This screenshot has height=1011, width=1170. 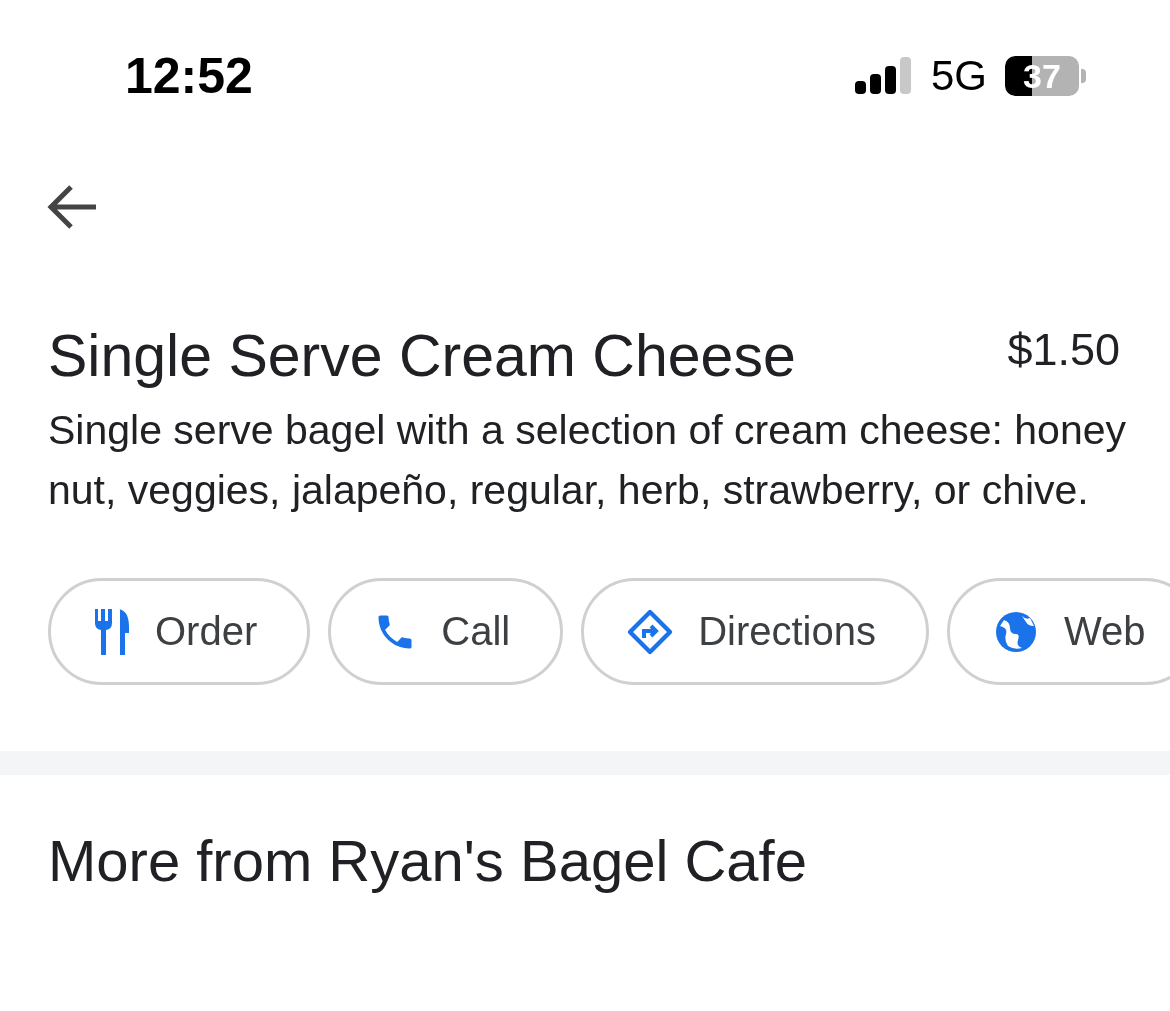 What do you see at coordinates (883, 76) in the screenshot?
I see `signal-icon` at bounding box center [883, 76].